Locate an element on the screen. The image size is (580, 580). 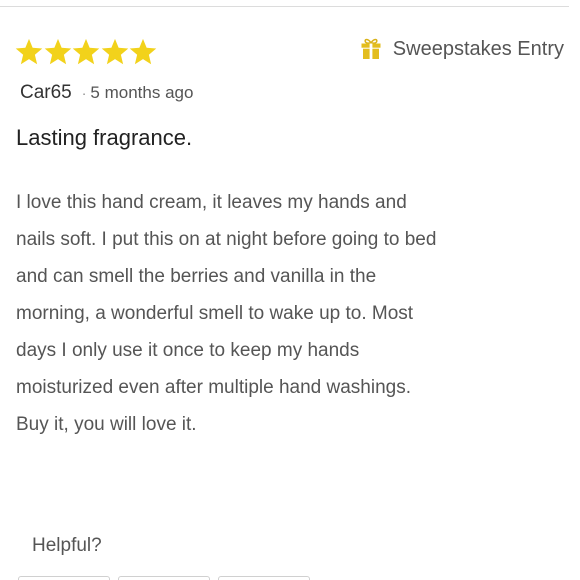
helpful-vote-buttons is located at coordinates (164, 578).